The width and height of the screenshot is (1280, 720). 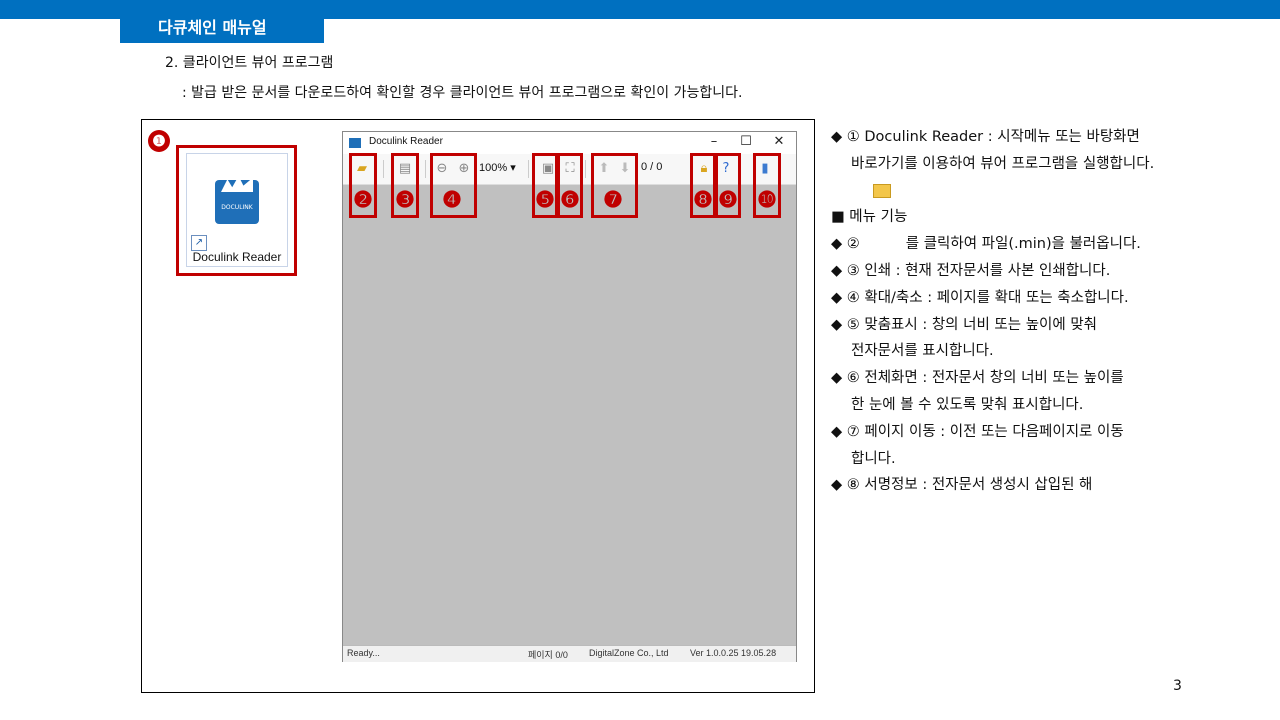 I want to click on page-number: 3, so click(x=1177, y=686).